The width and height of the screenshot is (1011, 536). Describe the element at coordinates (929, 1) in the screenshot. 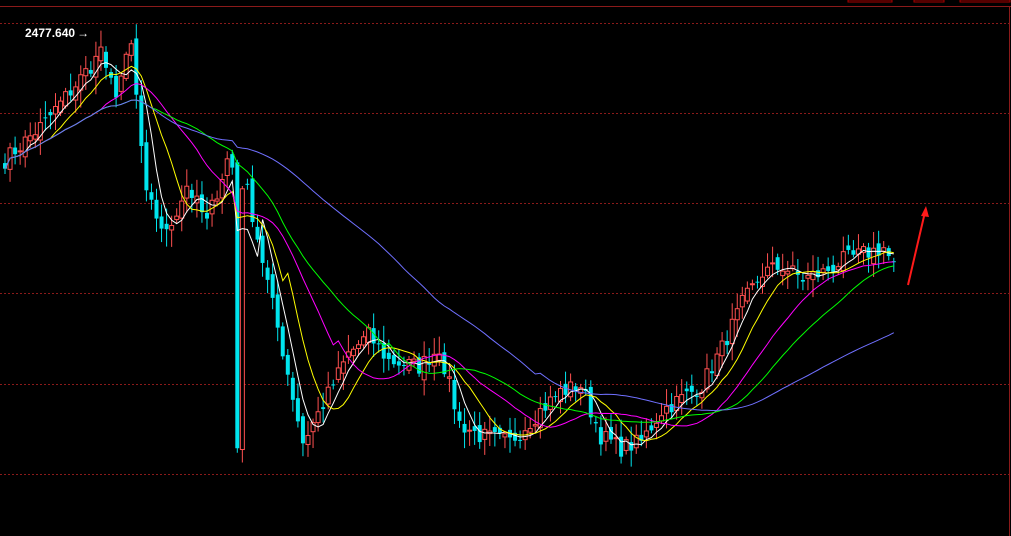

I see `top-right-tabs` at that location.